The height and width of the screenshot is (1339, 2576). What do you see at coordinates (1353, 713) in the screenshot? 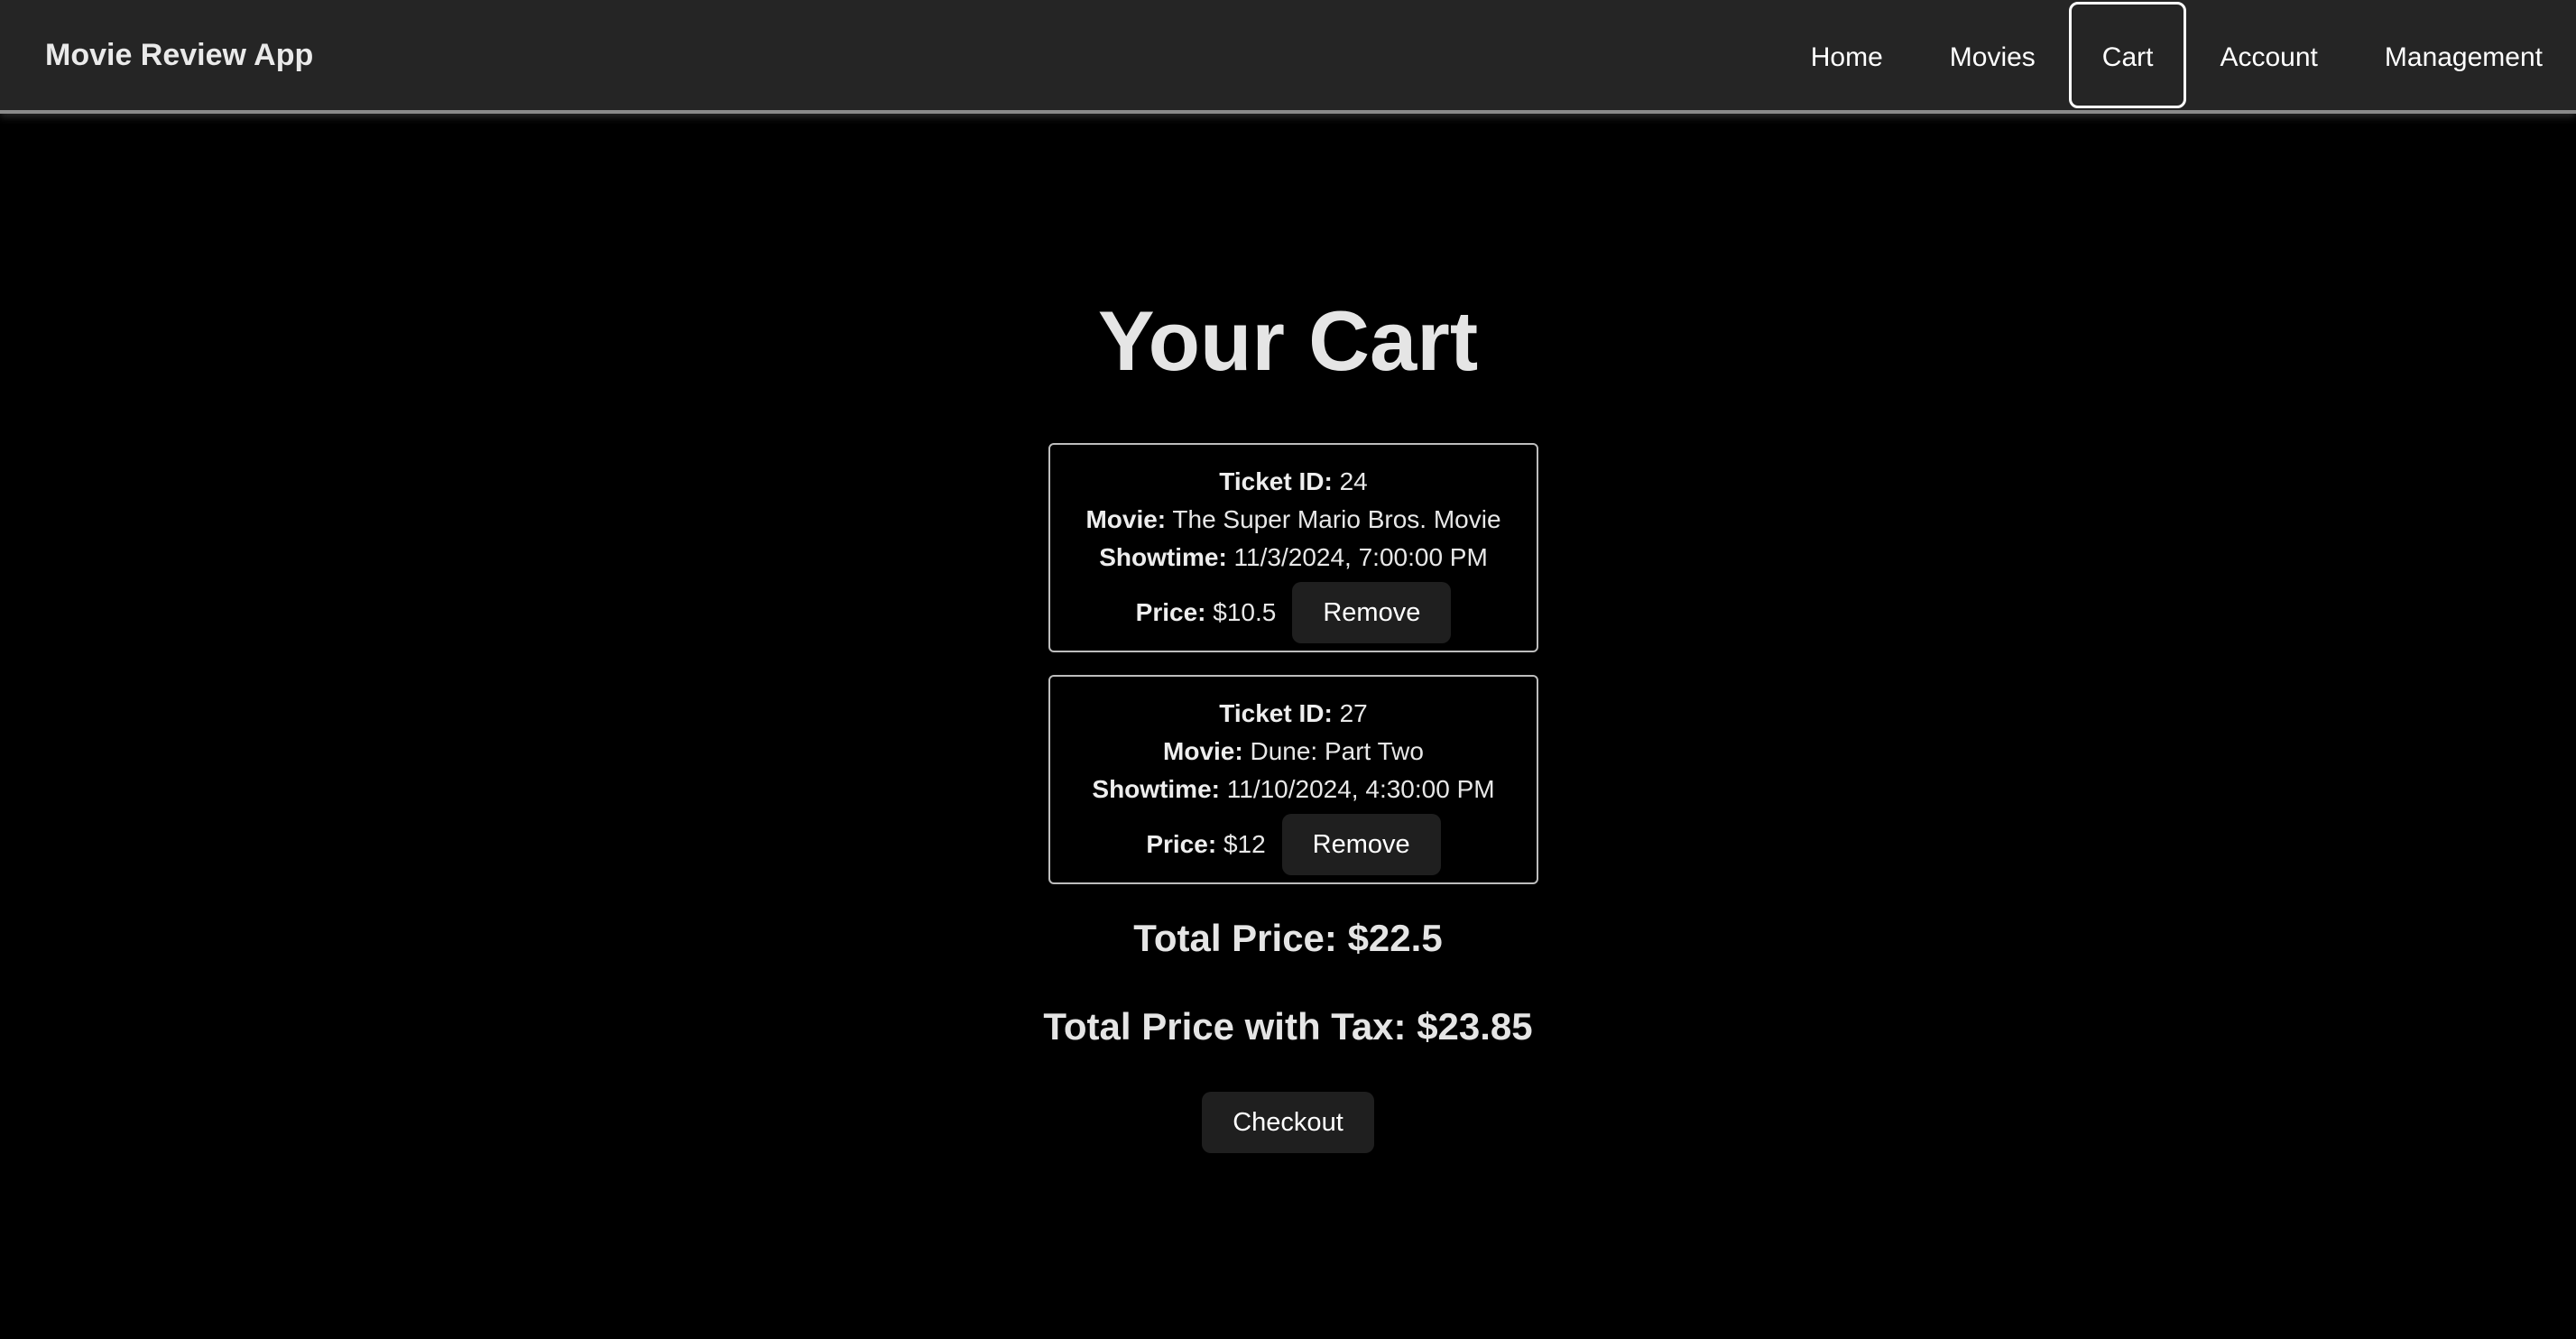
I see `ticket-id-value: 27` at bounding box center [1353, 713].